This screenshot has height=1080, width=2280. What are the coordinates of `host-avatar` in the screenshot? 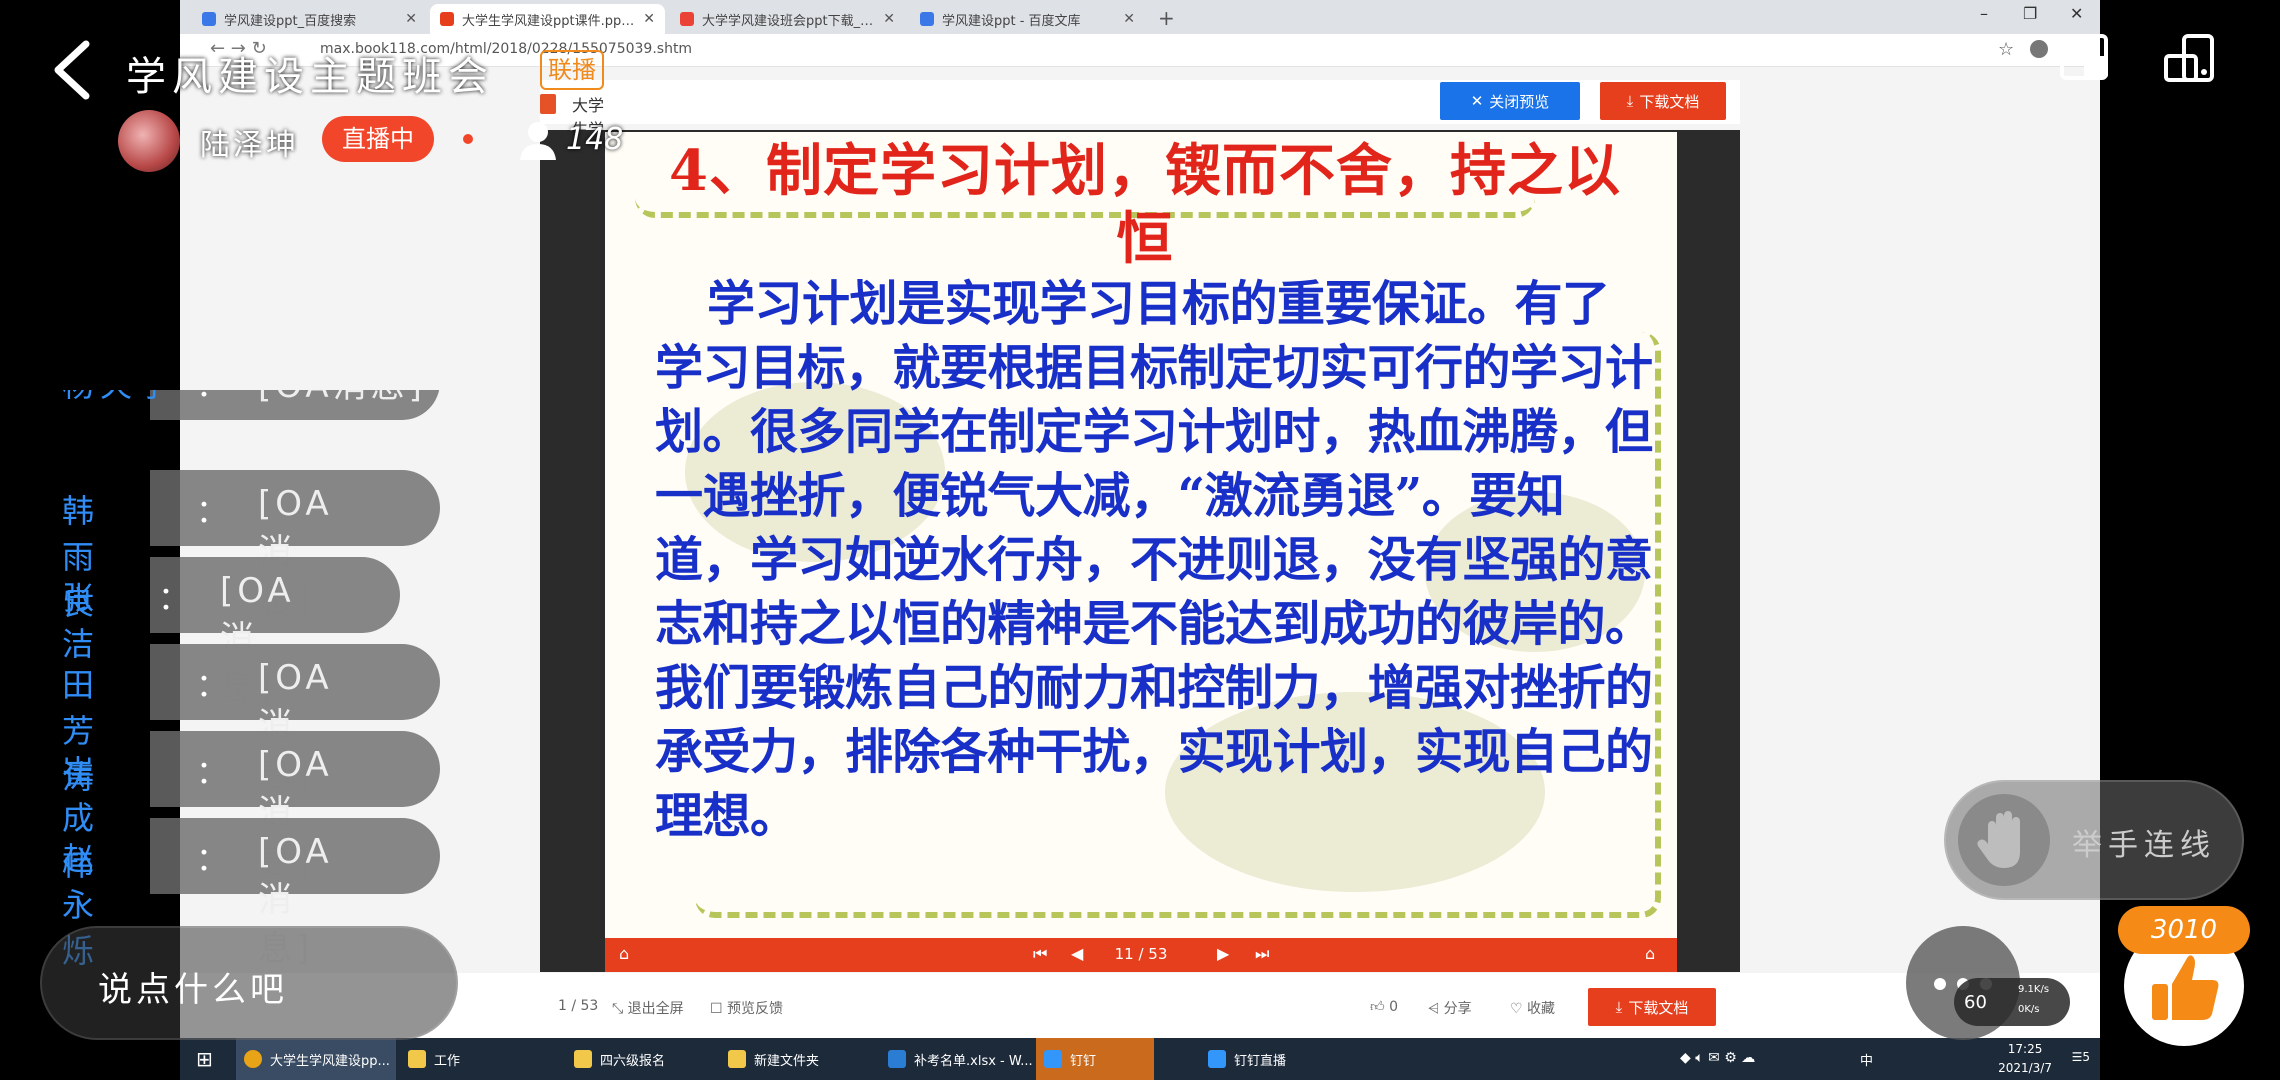 It's located at (149, 141).